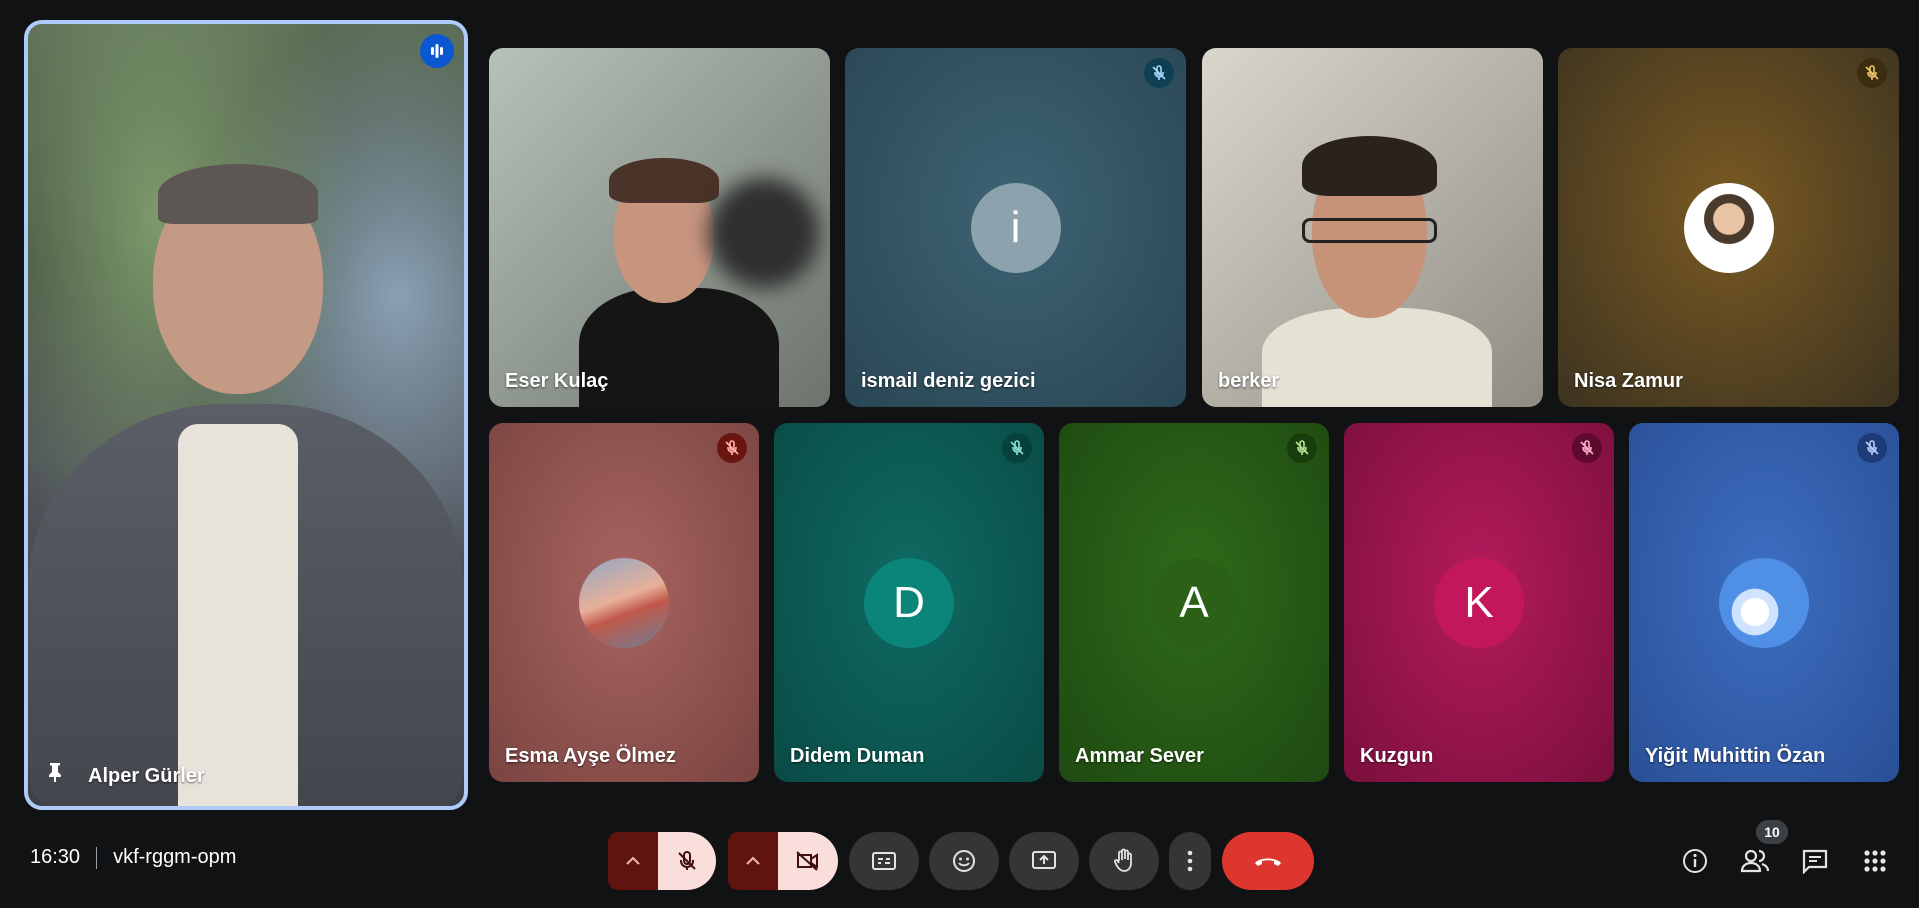 This screenshot has width=1919, height=908. Describe the element at coordinates (55, 857) in the screenshot. I see `clock-time: 16:30` at that location.